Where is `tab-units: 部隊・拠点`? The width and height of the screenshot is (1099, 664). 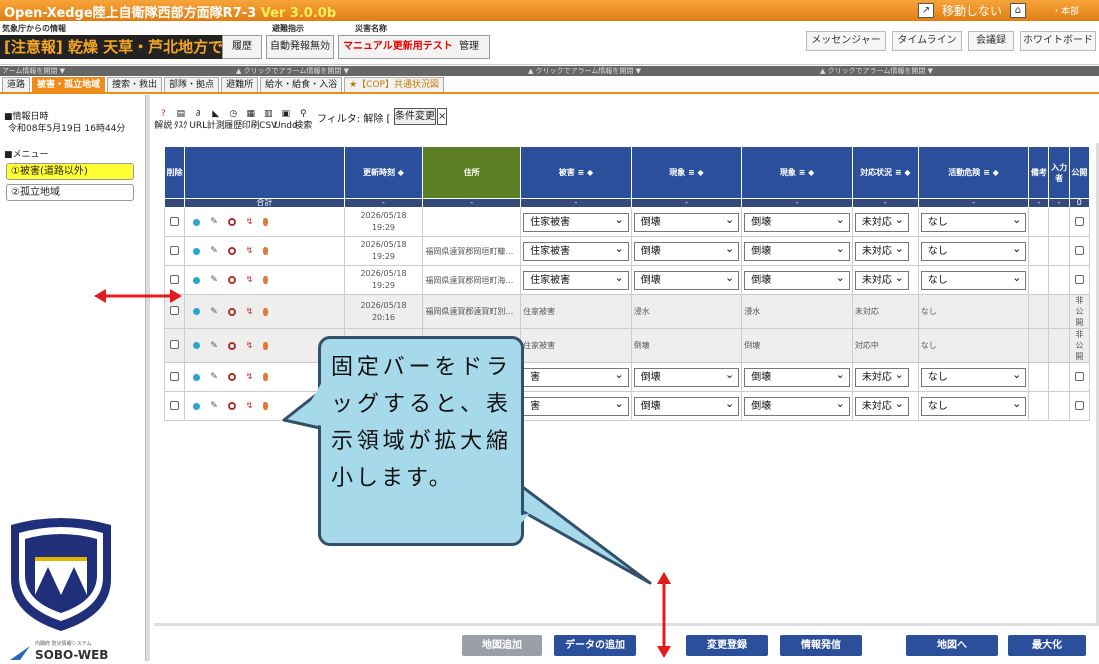
tab-units: 部隊・拠点 is located at coordinates (192, 84).